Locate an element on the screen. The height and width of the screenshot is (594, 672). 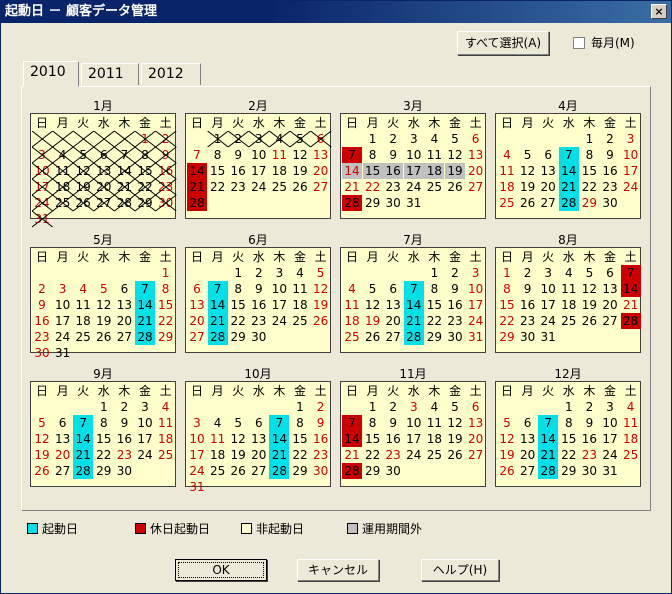
month-title: 12月 is located at coordinates (568, 374).